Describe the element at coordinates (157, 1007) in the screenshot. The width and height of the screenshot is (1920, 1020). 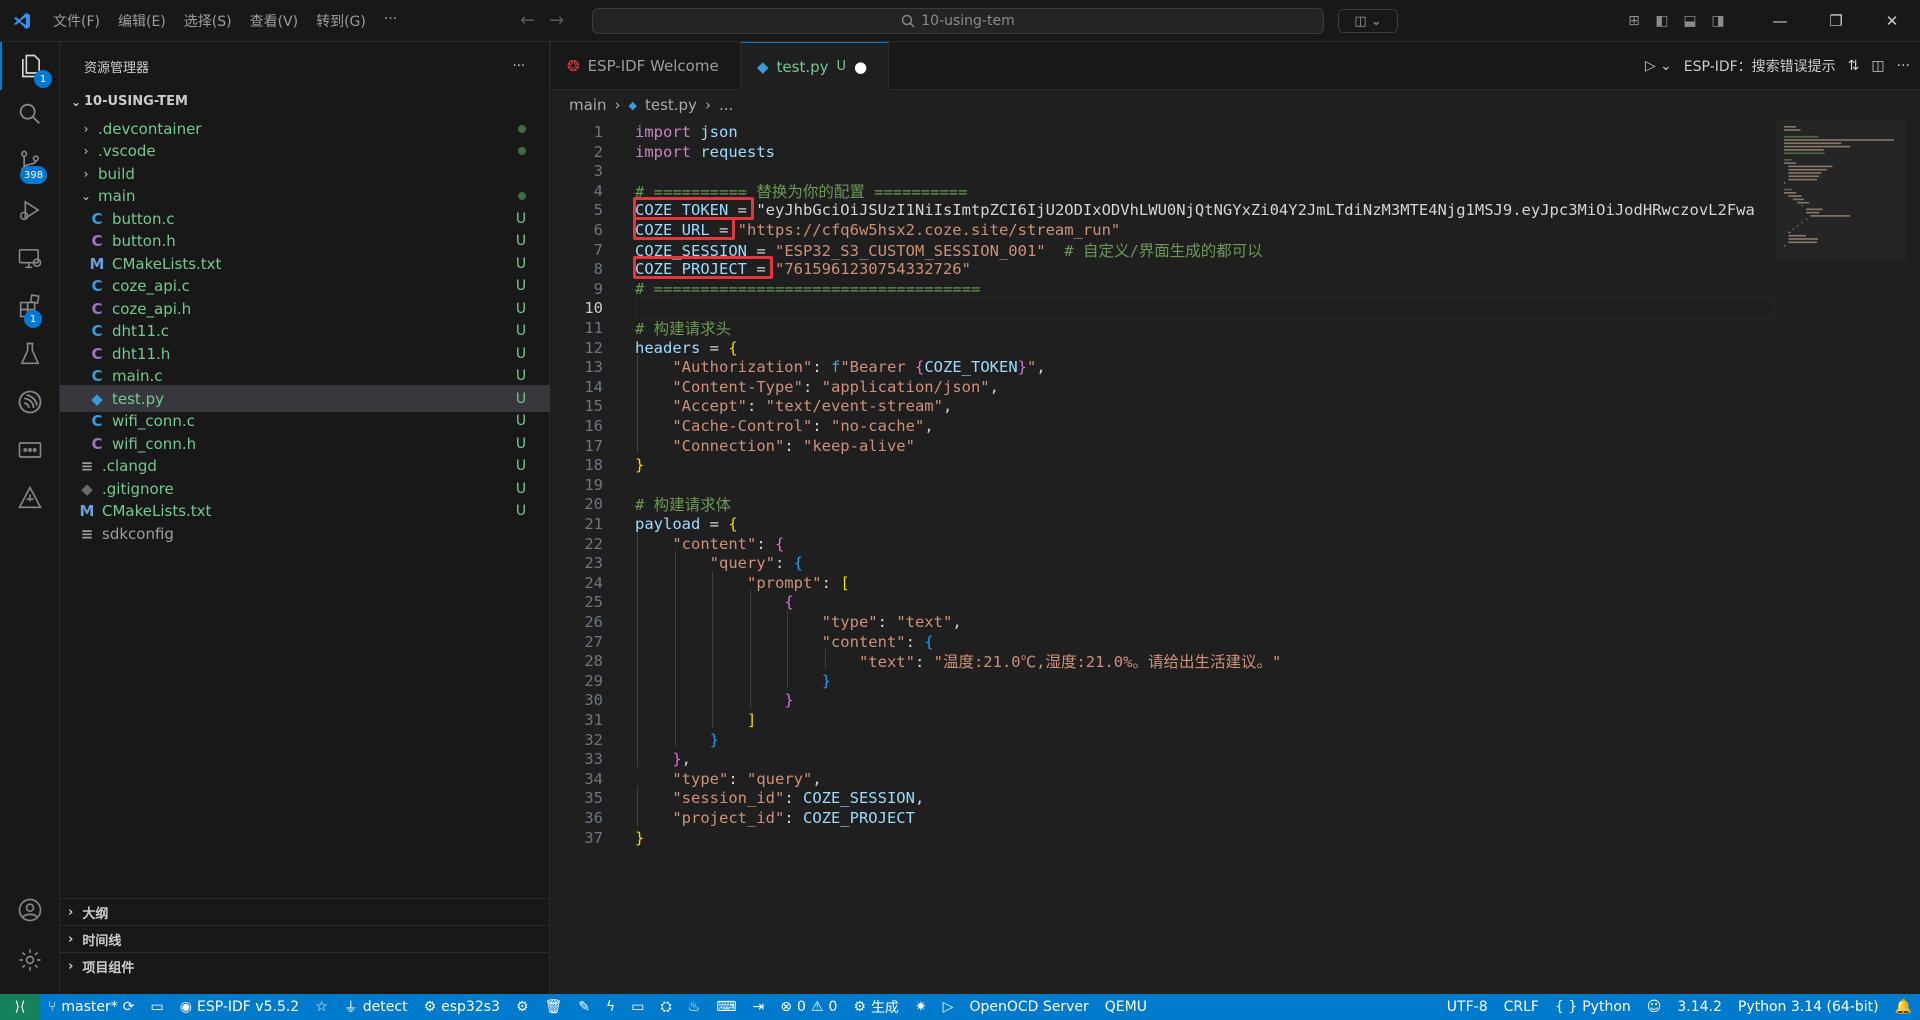
I see `folder-item: ▭` at that location.